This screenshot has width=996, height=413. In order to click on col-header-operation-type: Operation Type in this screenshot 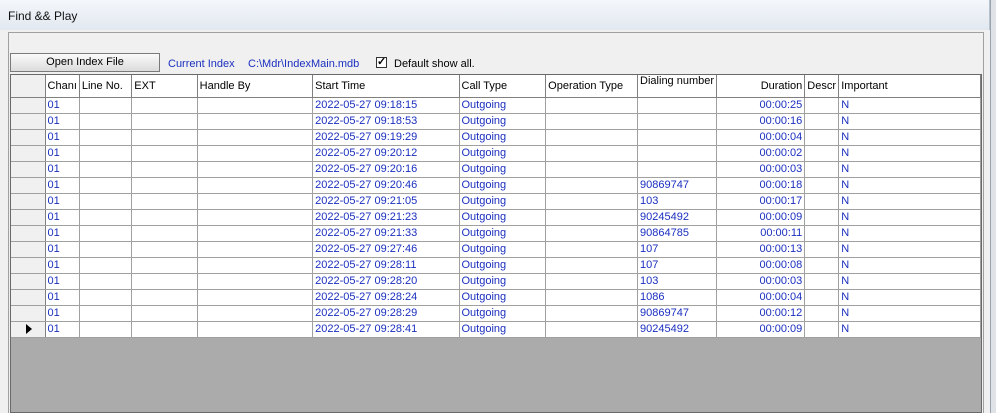, I will do `click(592, 86)`.